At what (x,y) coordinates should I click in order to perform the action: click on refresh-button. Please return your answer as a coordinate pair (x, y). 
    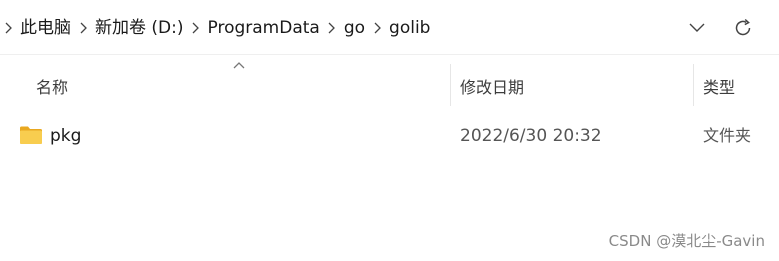
    Looking at the image, I should click on (743, 28).